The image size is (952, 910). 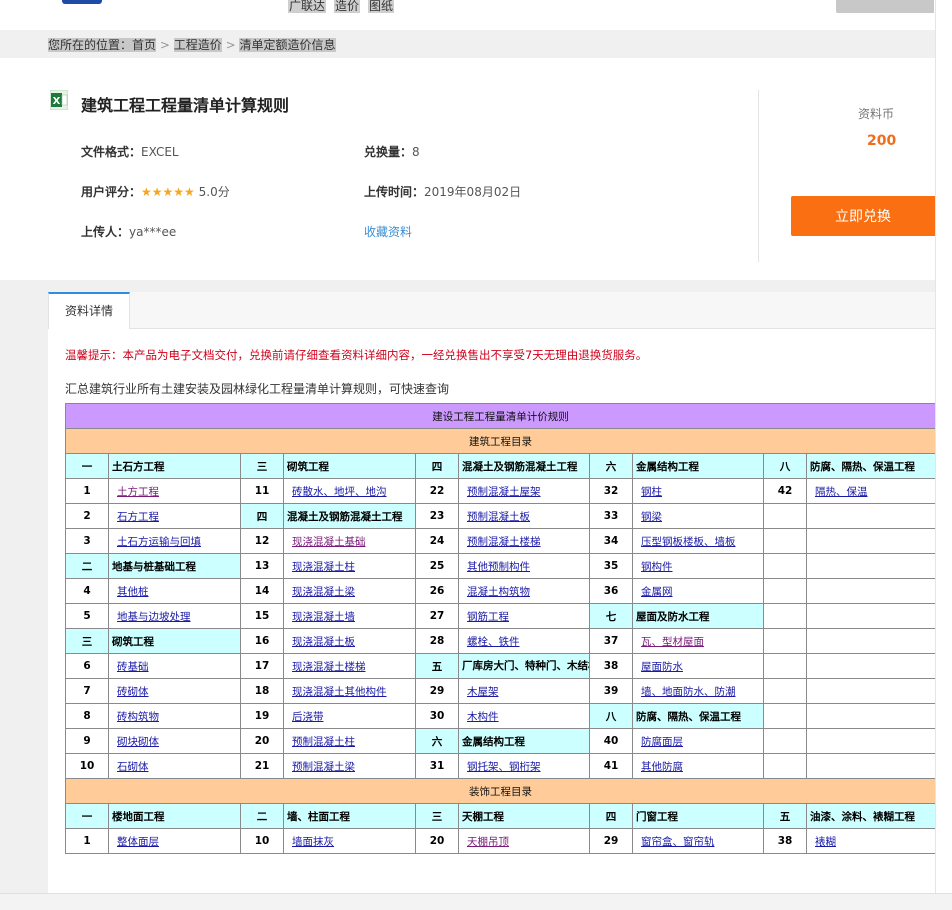 I want to click on login-button, so click(x=885, y=6).